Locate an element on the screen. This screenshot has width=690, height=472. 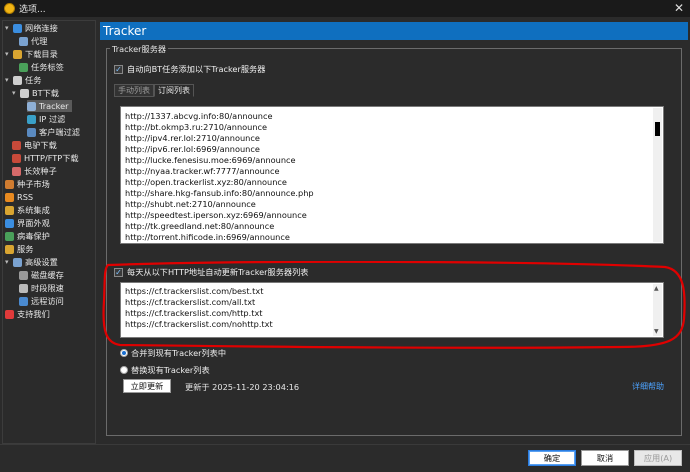
tree-item-remote: 远程访问 is located at coordinates (41, 301).